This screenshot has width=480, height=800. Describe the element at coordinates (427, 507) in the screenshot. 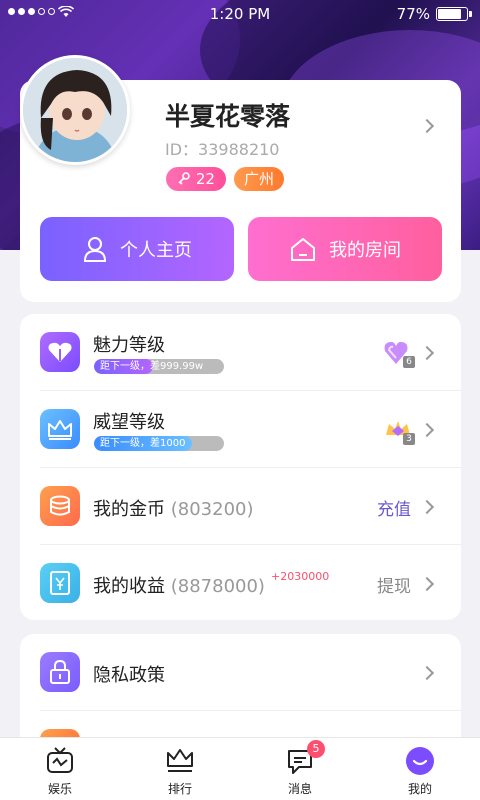

I see `coins-chevron-icon` at that location.